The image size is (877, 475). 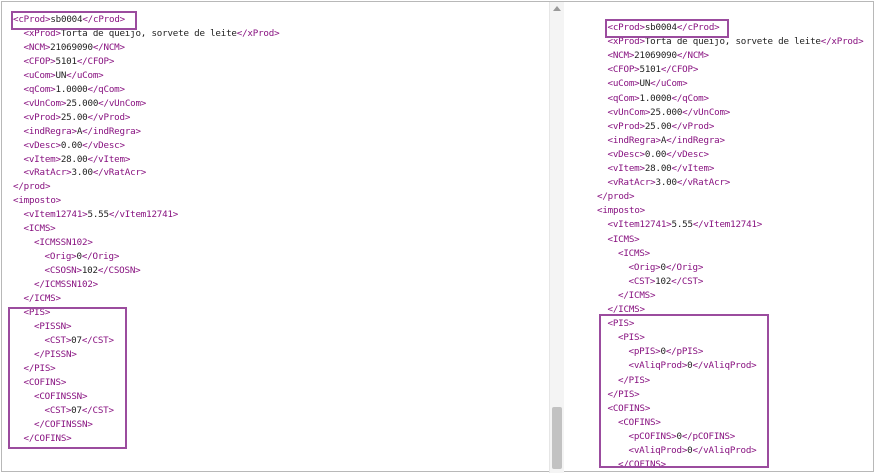 I want to click on xml-tag: <cProd>, so click(x=32, y=19).